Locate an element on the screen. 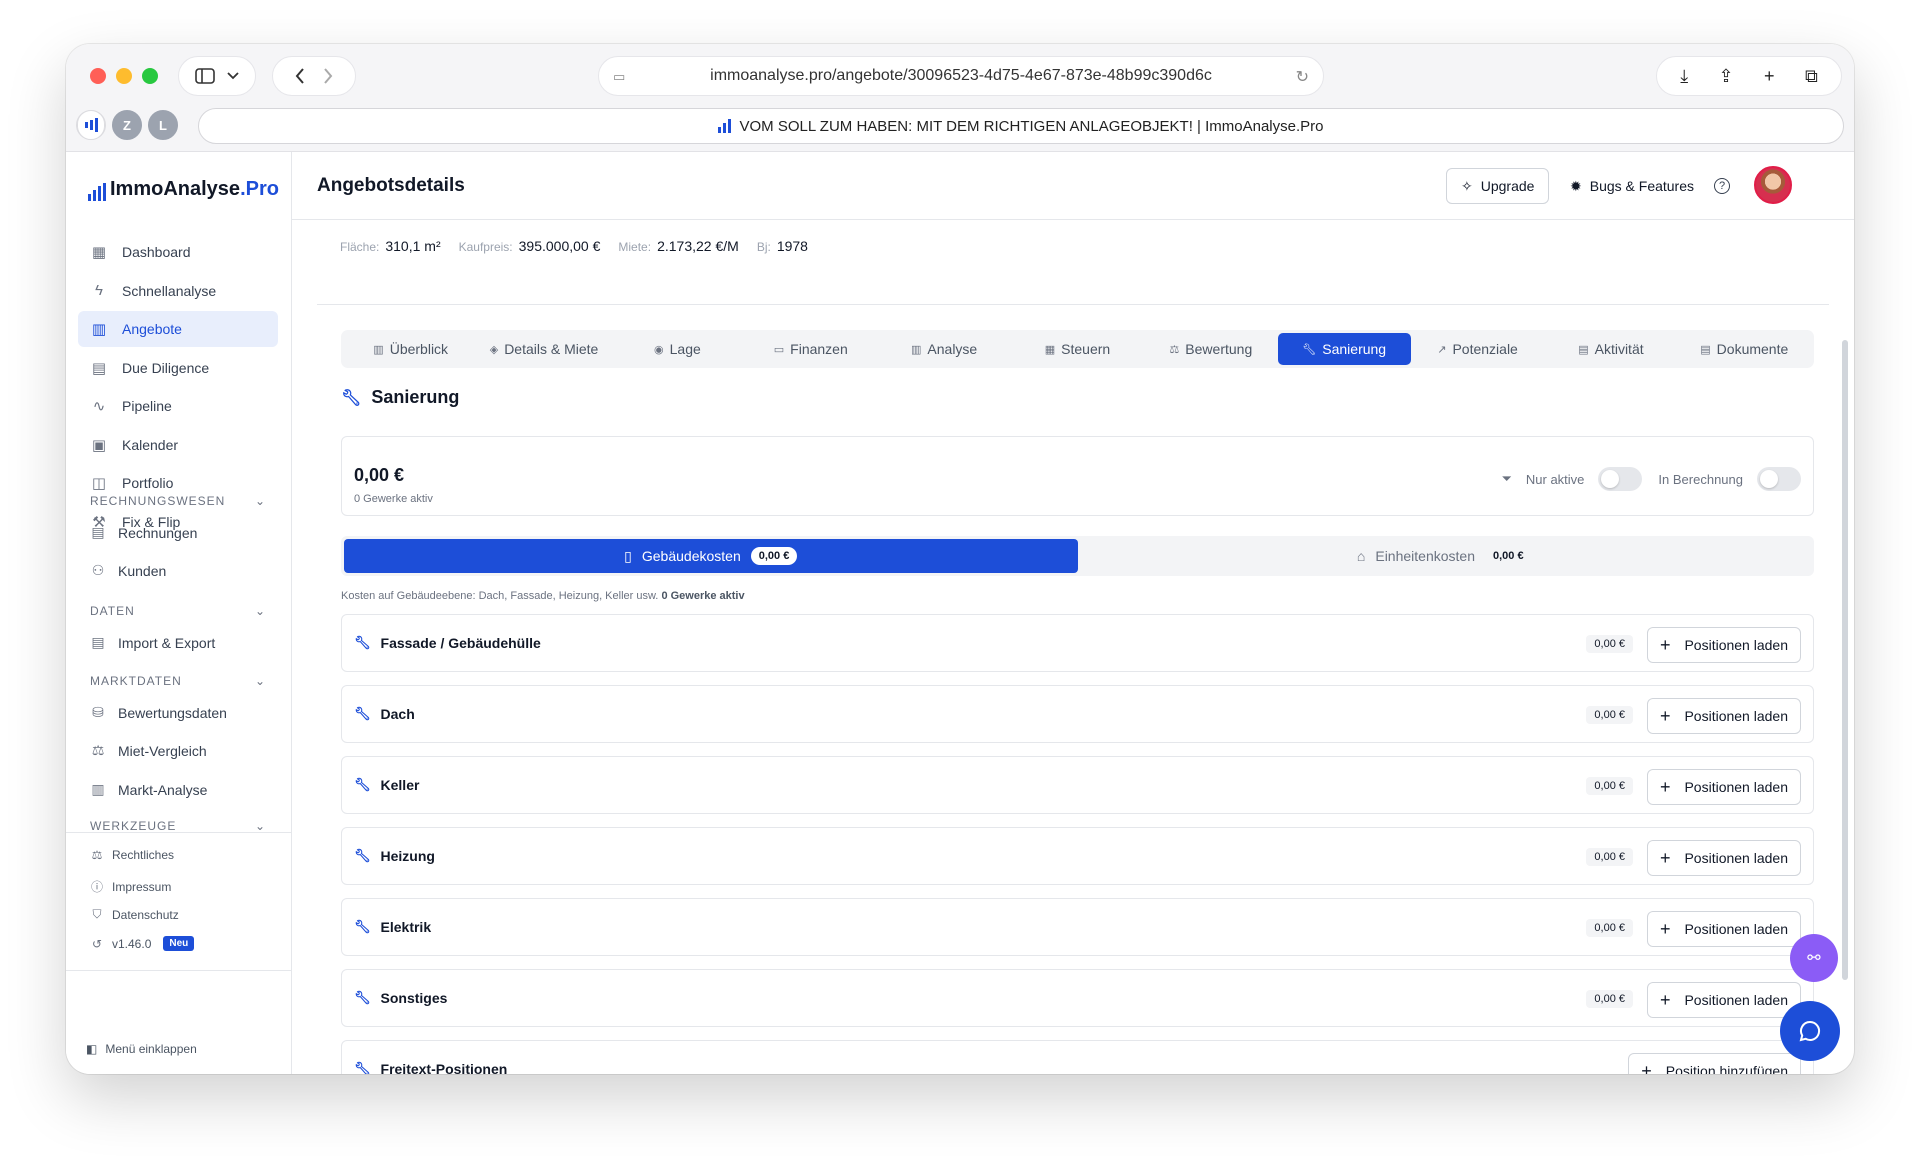 This screenshot has width=1920, height=1162. site-settings-icon: ▭ is located at coordinates (619, 77).